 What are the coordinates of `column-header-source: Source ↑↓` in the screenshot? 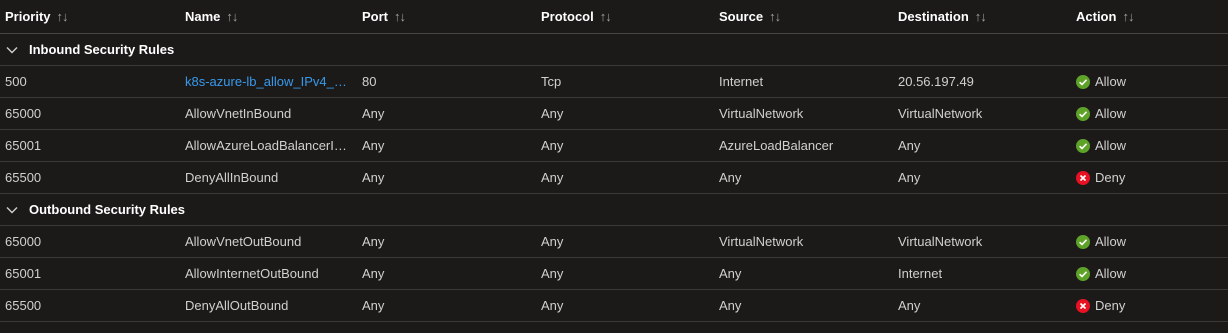 It's located at (804, 16).